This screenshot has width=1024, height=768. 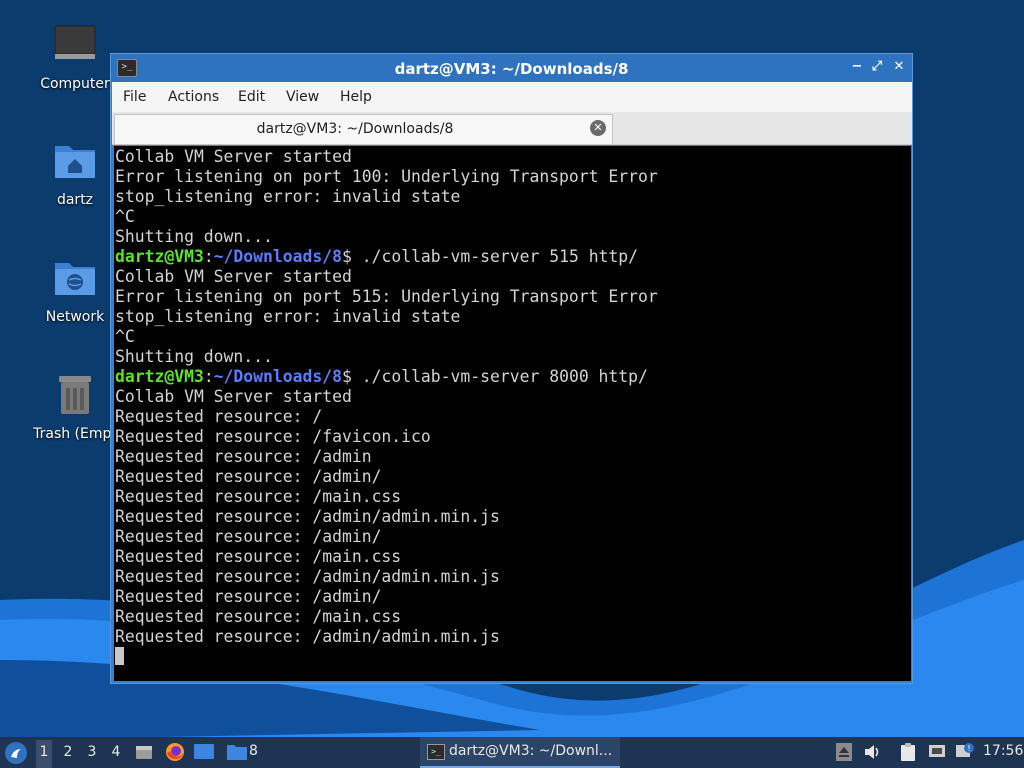 What do you see at coordinates (899, 67) in the screenshot?
I see `close-icon: ✕` at bounding box center [899, 67].